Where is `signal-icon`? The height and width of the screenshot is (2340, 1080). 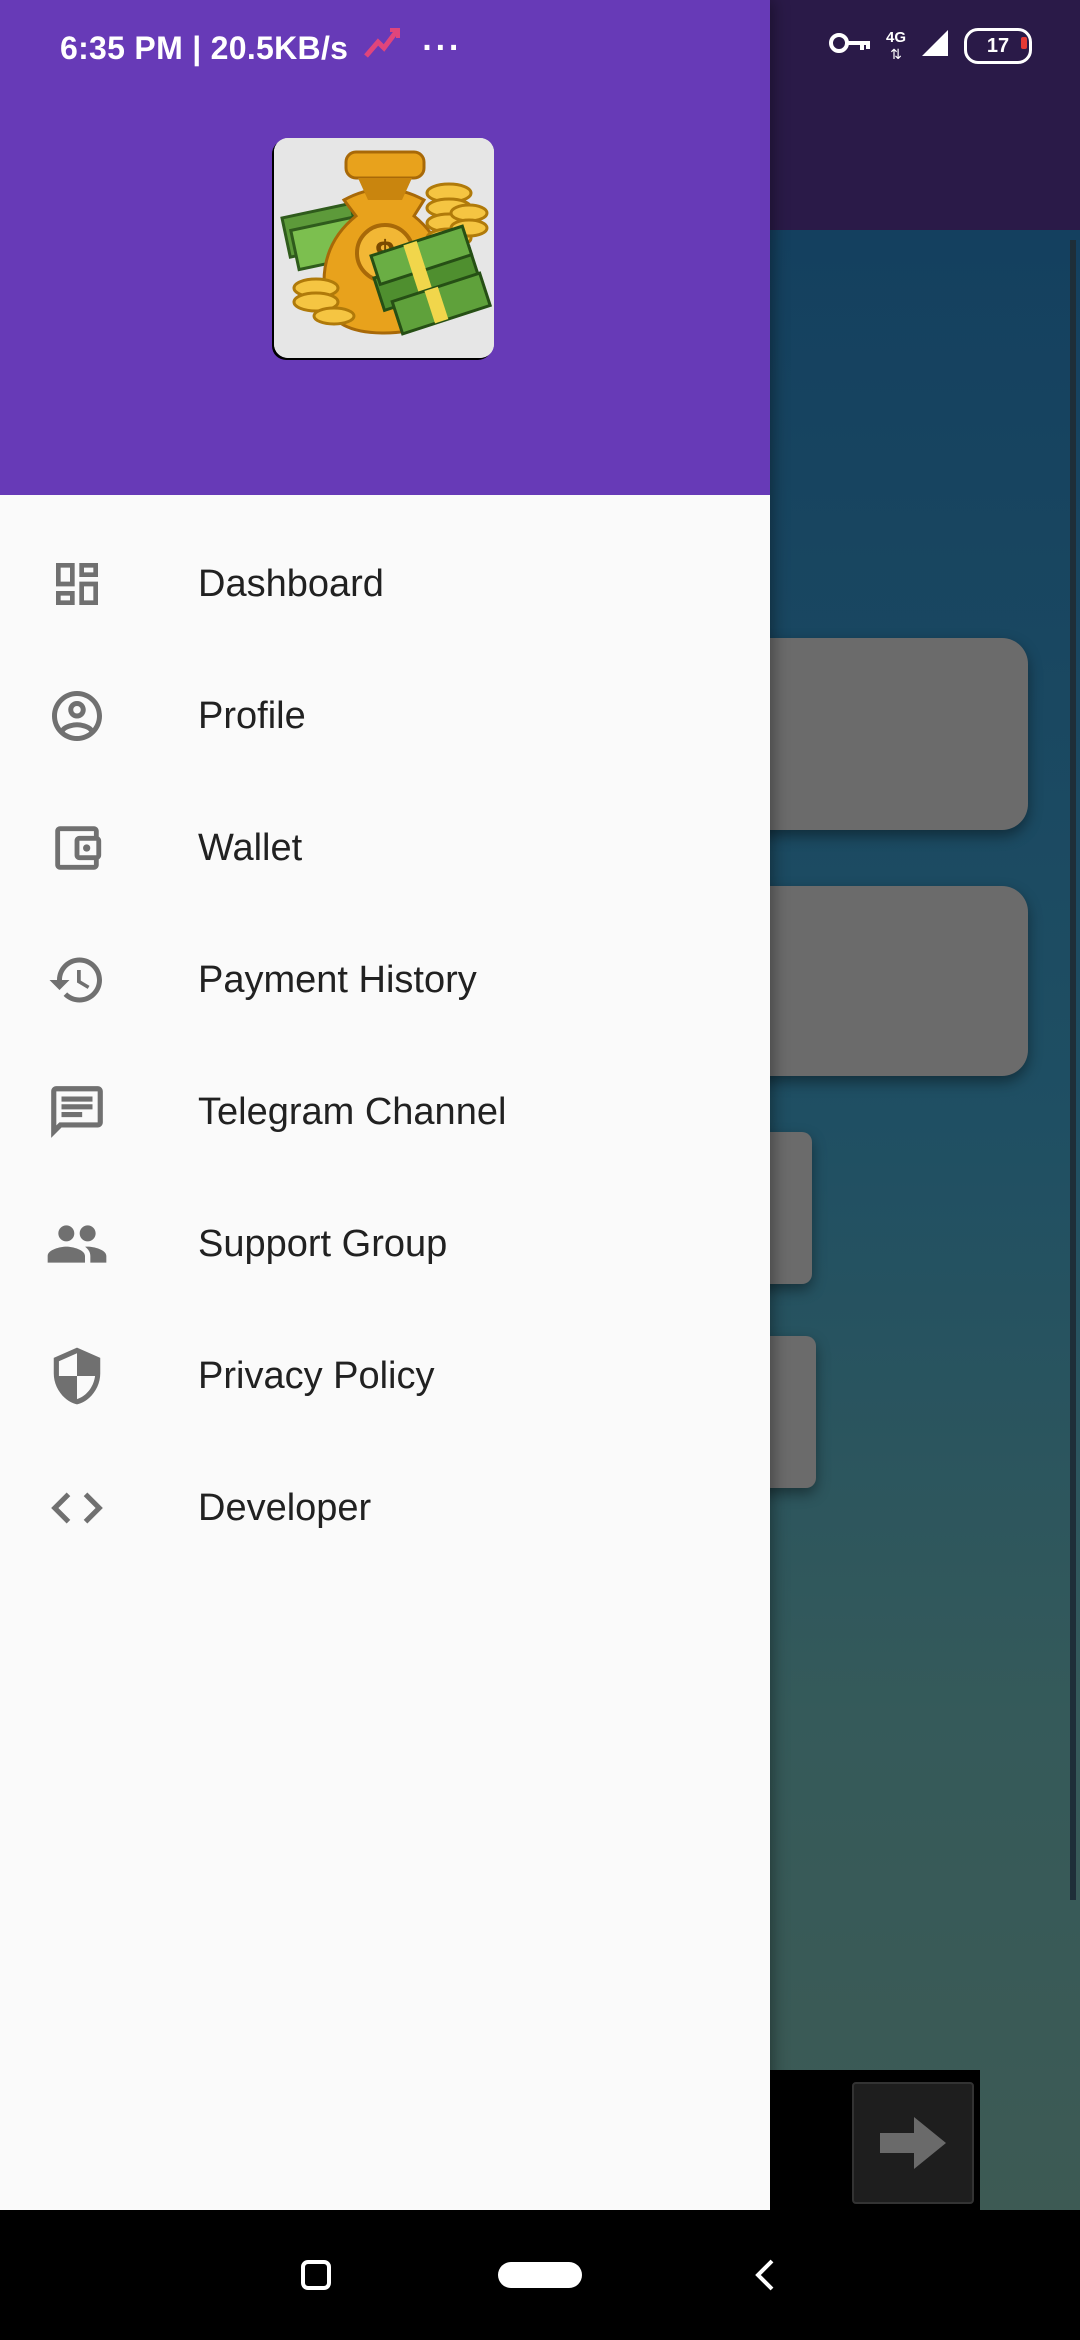 signal-icon is located at coordinates (935, 46).